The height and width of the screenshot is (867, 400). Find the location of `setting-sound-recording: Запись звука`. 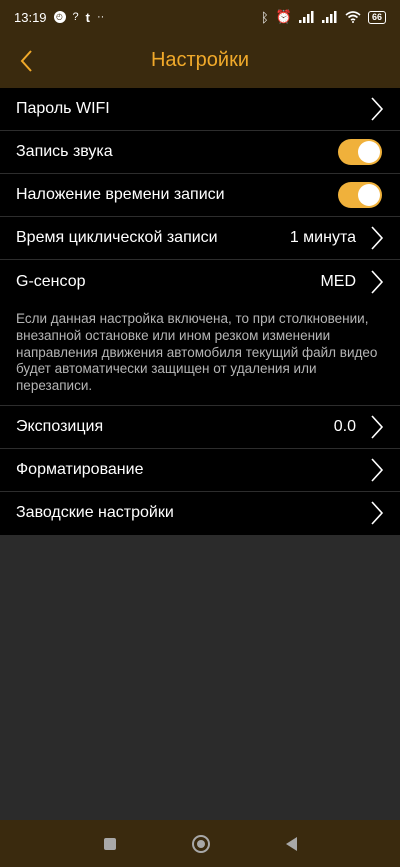

setting-sound-recording: Запись звука is located at coordinates (200, 152).